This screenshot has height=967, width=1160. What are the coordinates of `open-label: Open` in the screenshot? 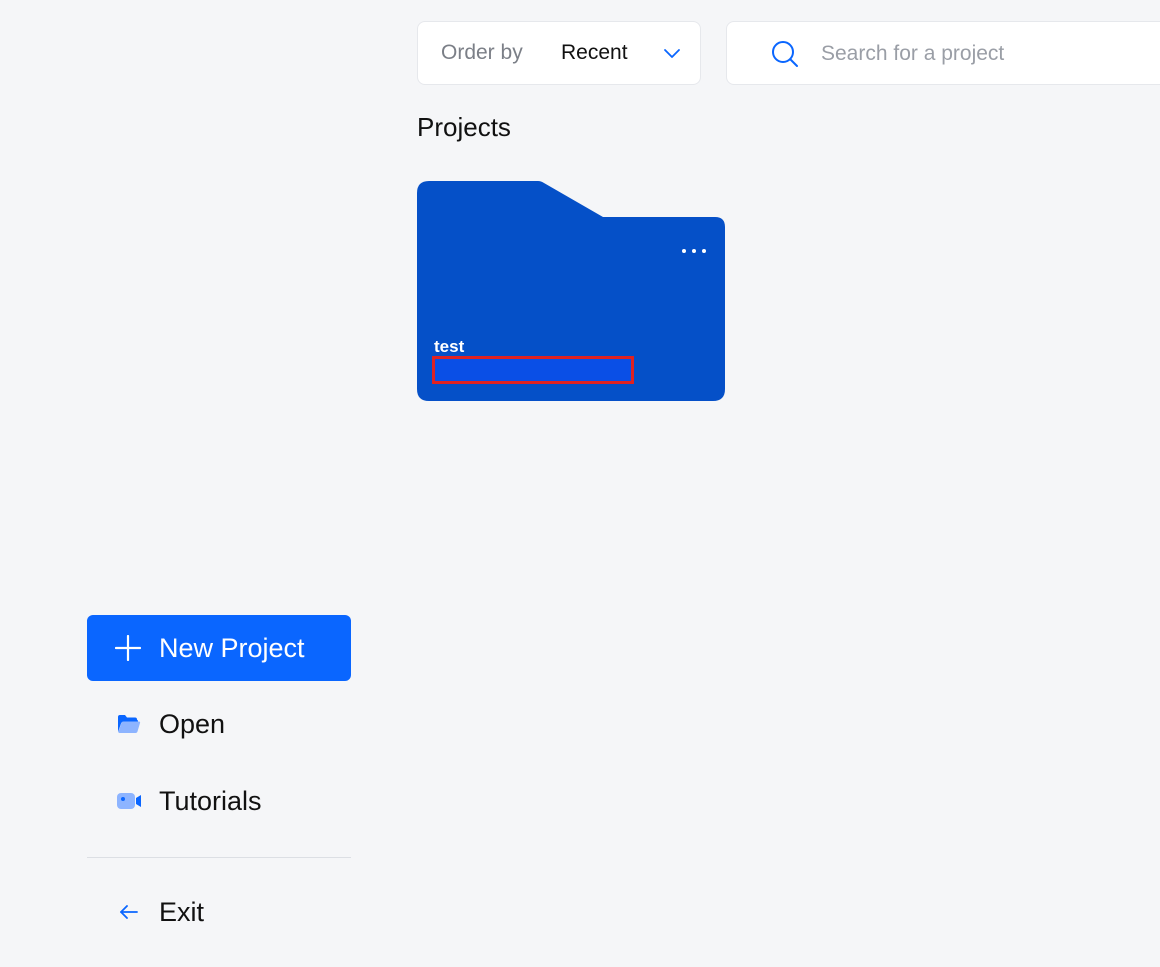 It's located at (192, 723).